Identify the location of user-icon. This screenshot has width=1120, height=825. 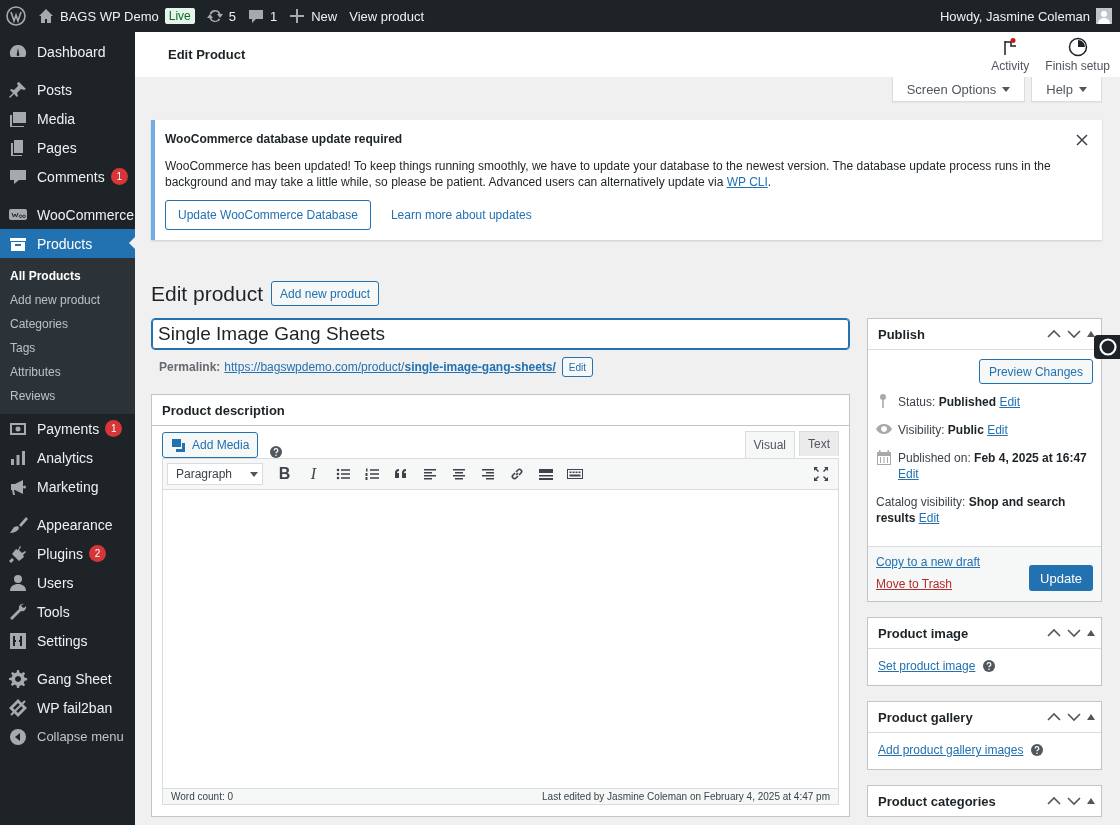
(18, 582).